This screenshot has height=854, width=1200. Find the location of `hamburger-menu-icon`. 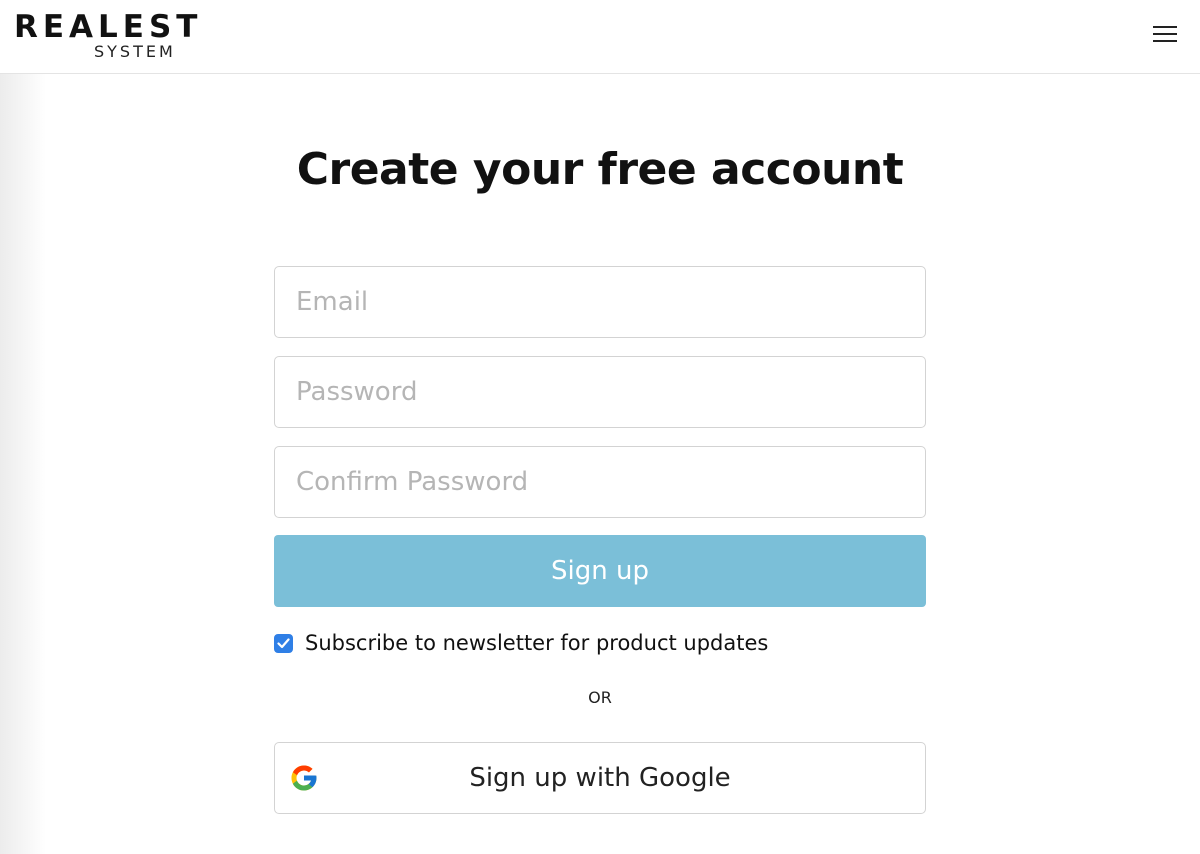

hamburger-menu-icon is located at coordinates (1165, 35).